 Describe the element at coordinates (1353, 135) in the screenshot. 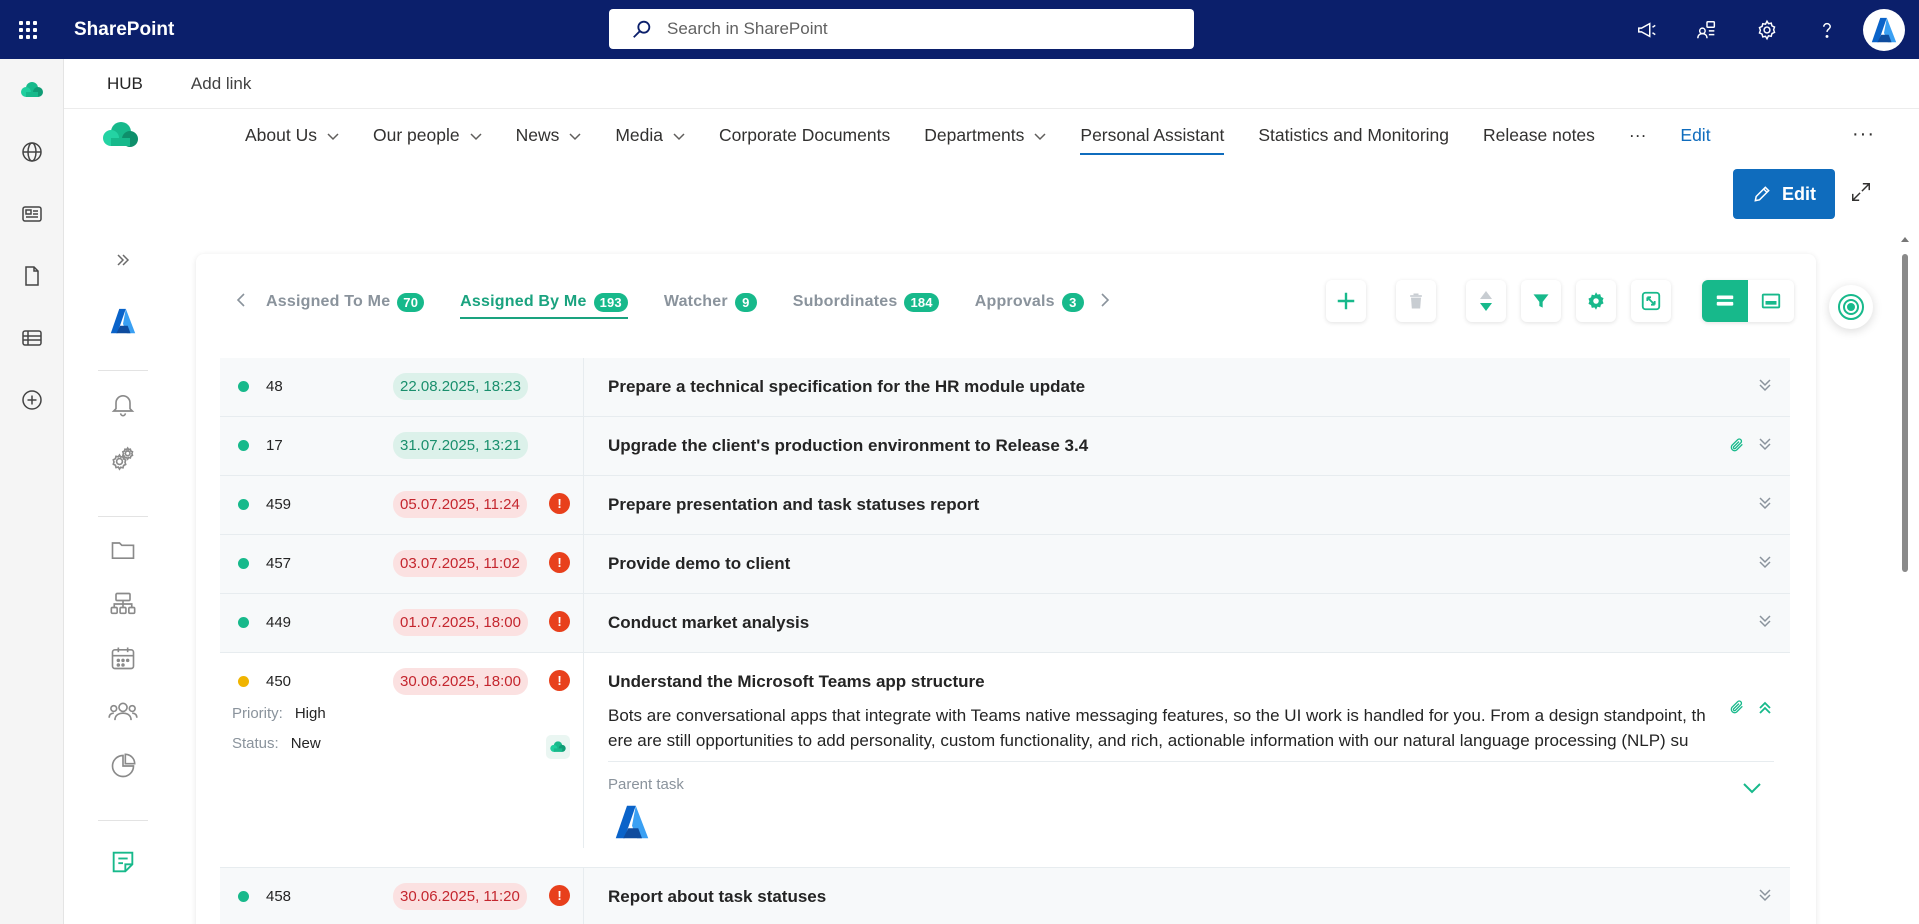

I see `nav-item-statistics-and-monitoring: Statistics and Monitoring` at that location.